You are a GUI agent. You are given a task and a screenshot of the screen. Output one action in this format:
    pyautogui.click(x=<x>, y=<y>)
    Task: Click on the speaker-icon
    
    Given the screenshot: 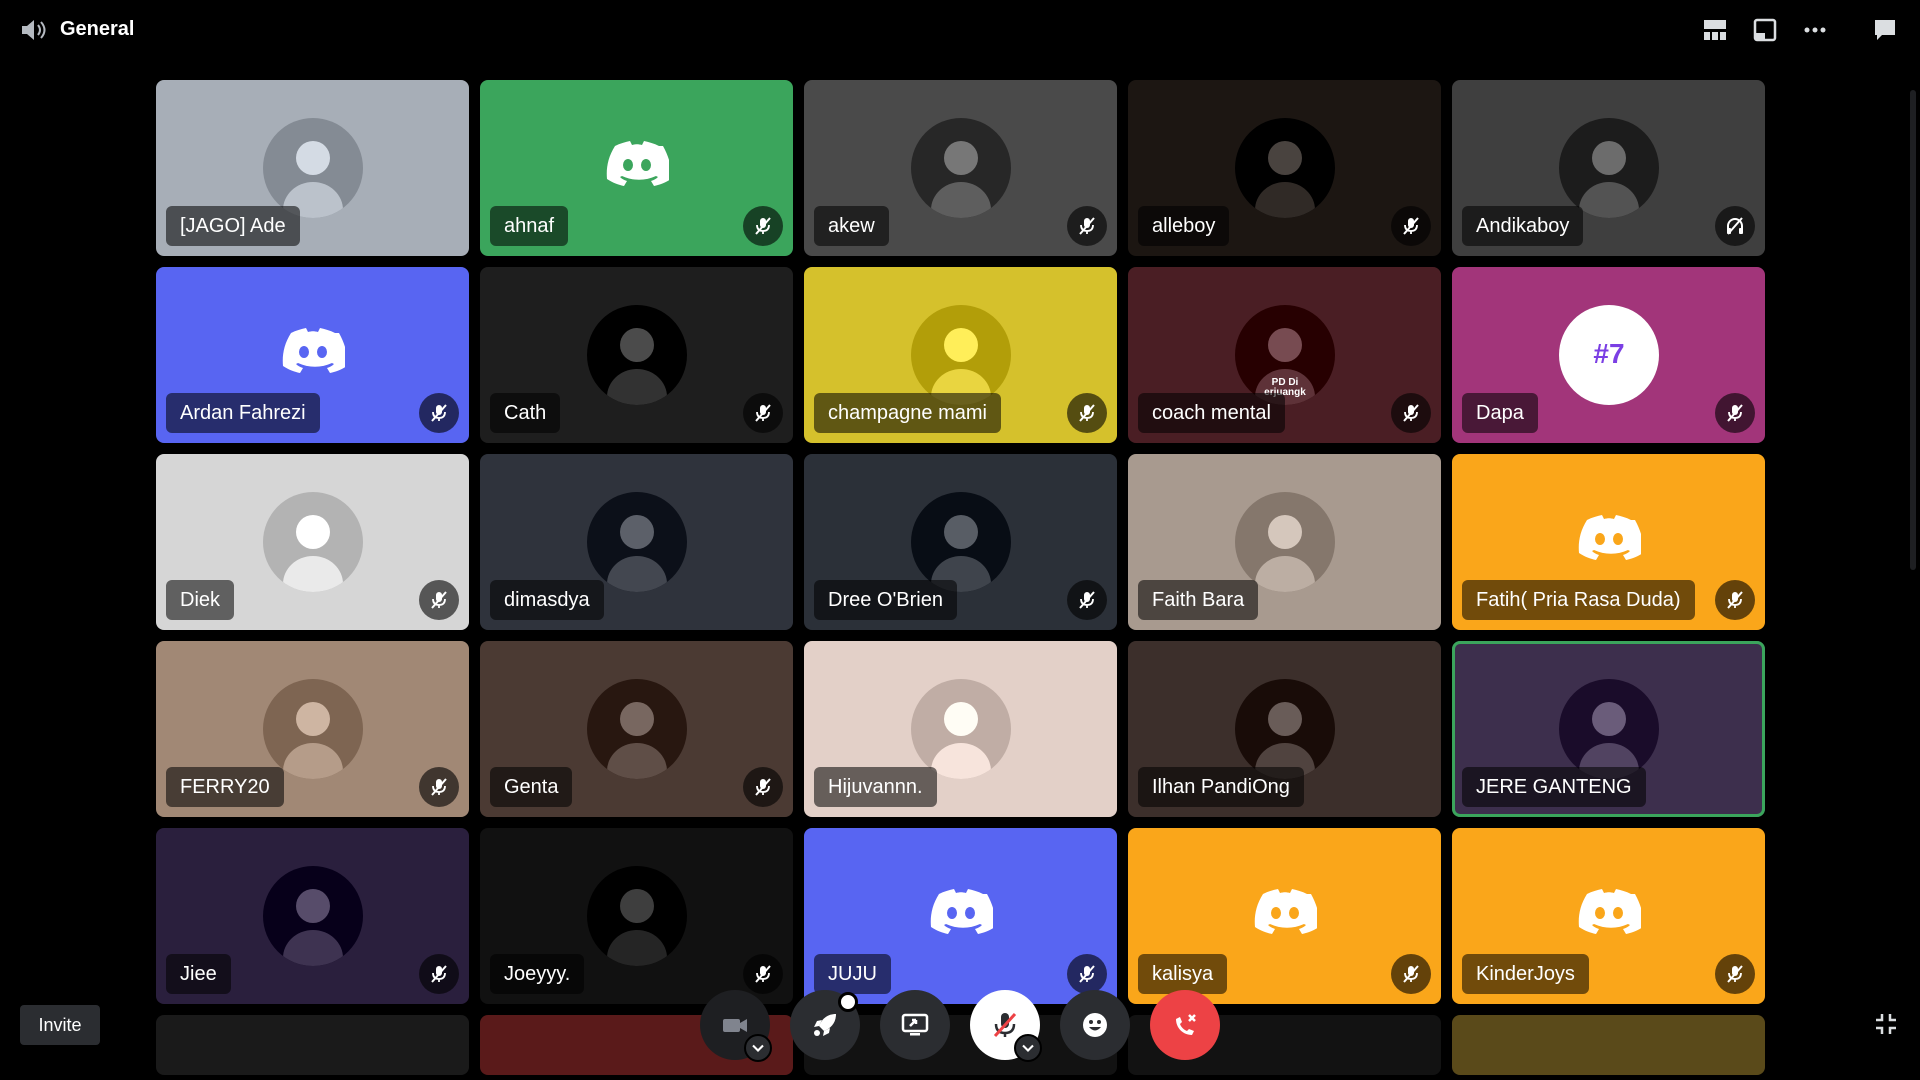 What is the action you would take?
    pyautogui.click(x=34, y=30)
    